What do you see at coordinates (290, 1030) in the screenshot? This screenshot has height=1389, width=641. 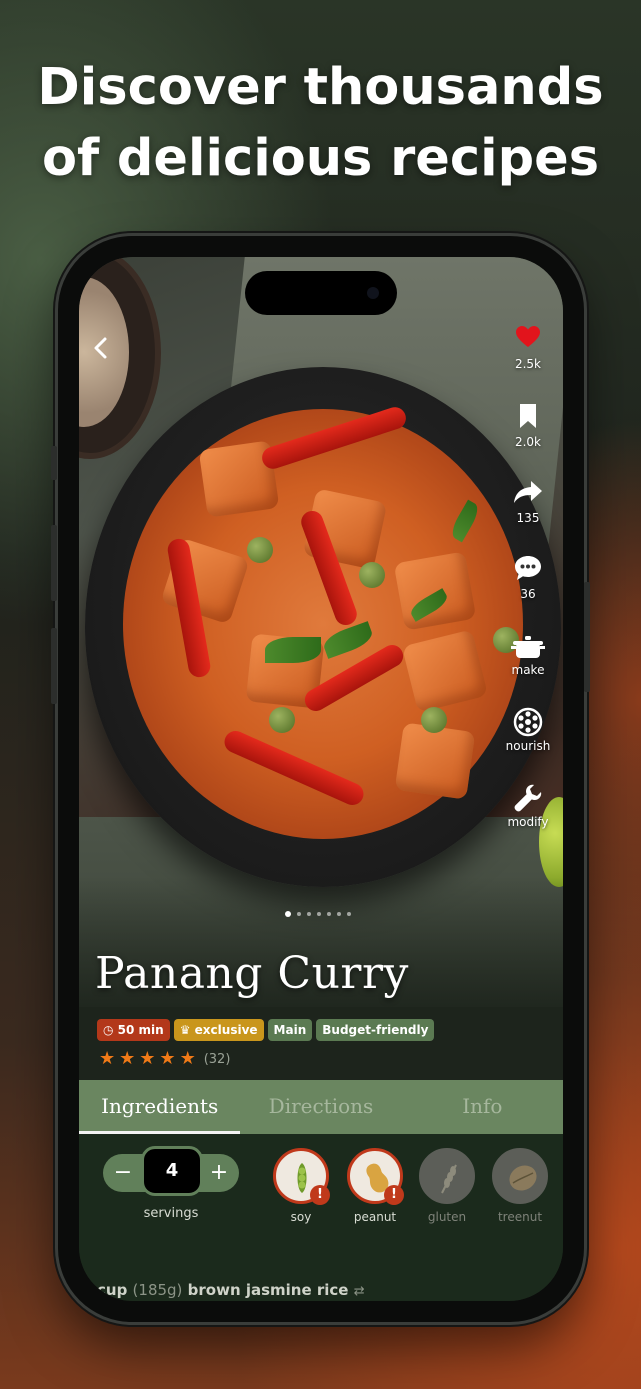 I see `course-badge: Main` at bounding box center [290, 1030].